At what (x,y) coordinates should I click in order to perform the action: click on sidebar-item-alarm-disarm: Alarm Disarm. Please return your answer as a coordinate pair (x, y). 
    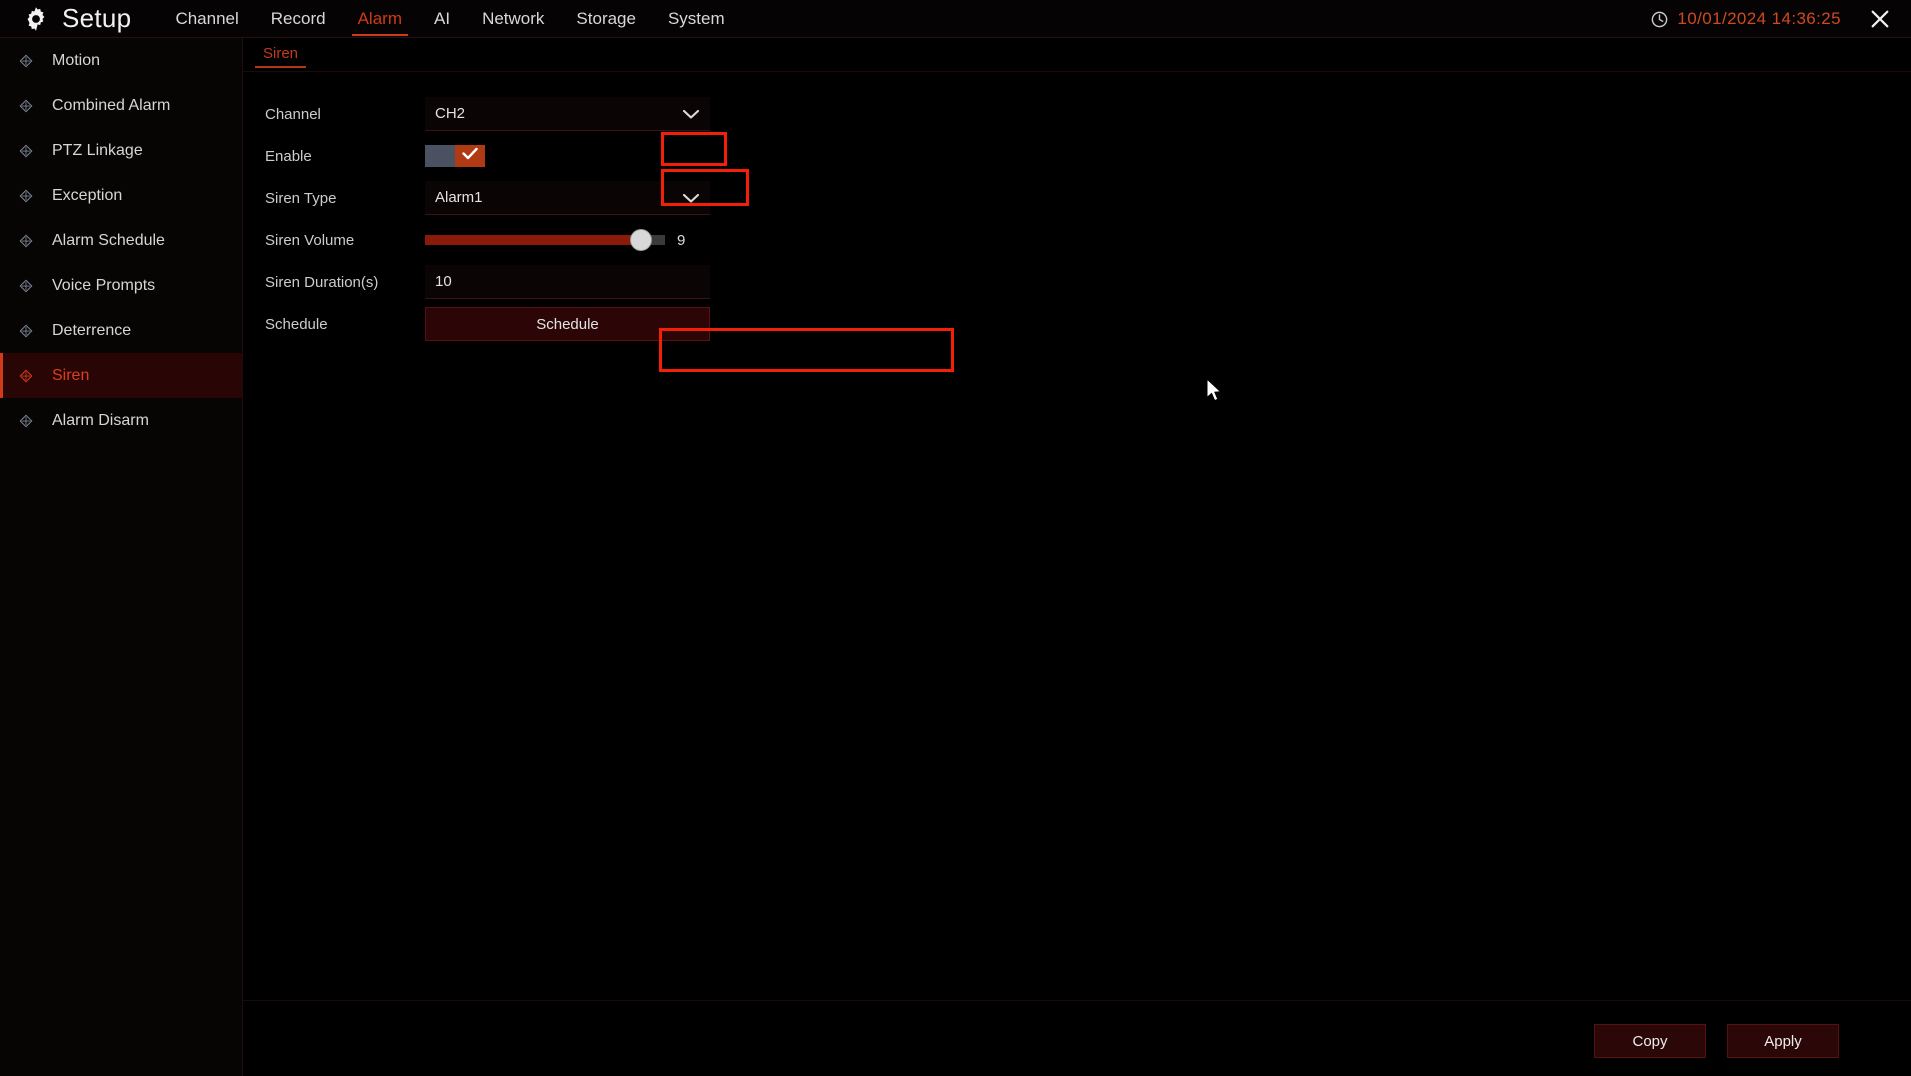
    Looking at the image, I should click on (121, 420).